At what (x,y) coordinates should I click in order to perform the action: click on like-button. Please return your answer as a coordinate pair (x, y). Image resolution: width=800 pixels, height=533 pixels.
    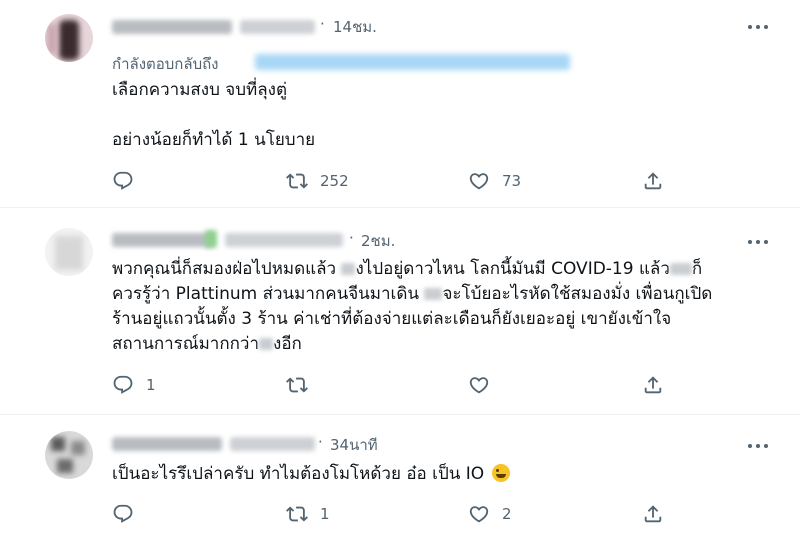
    Looking at the image, I should click on (485, 385).